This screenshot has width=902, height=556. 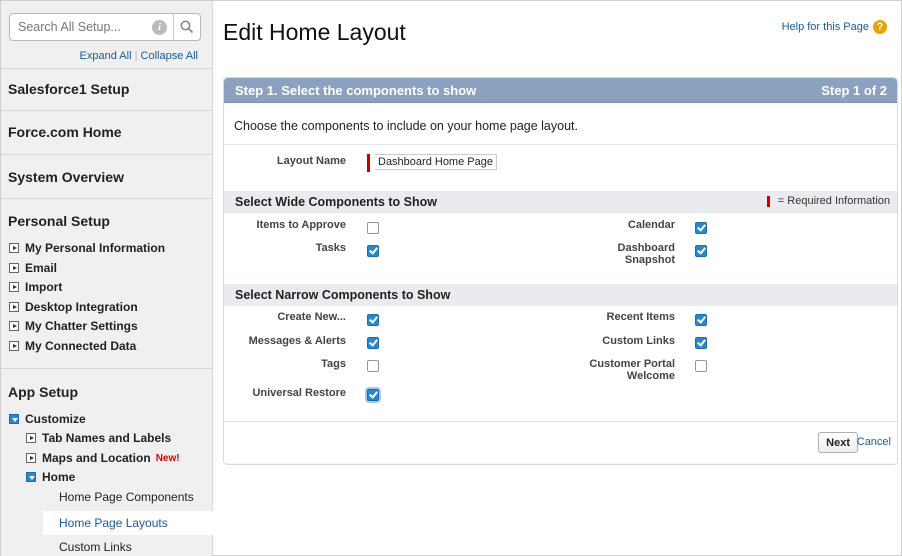 I want to click on item-label: Import, so click(x=44, y=287).